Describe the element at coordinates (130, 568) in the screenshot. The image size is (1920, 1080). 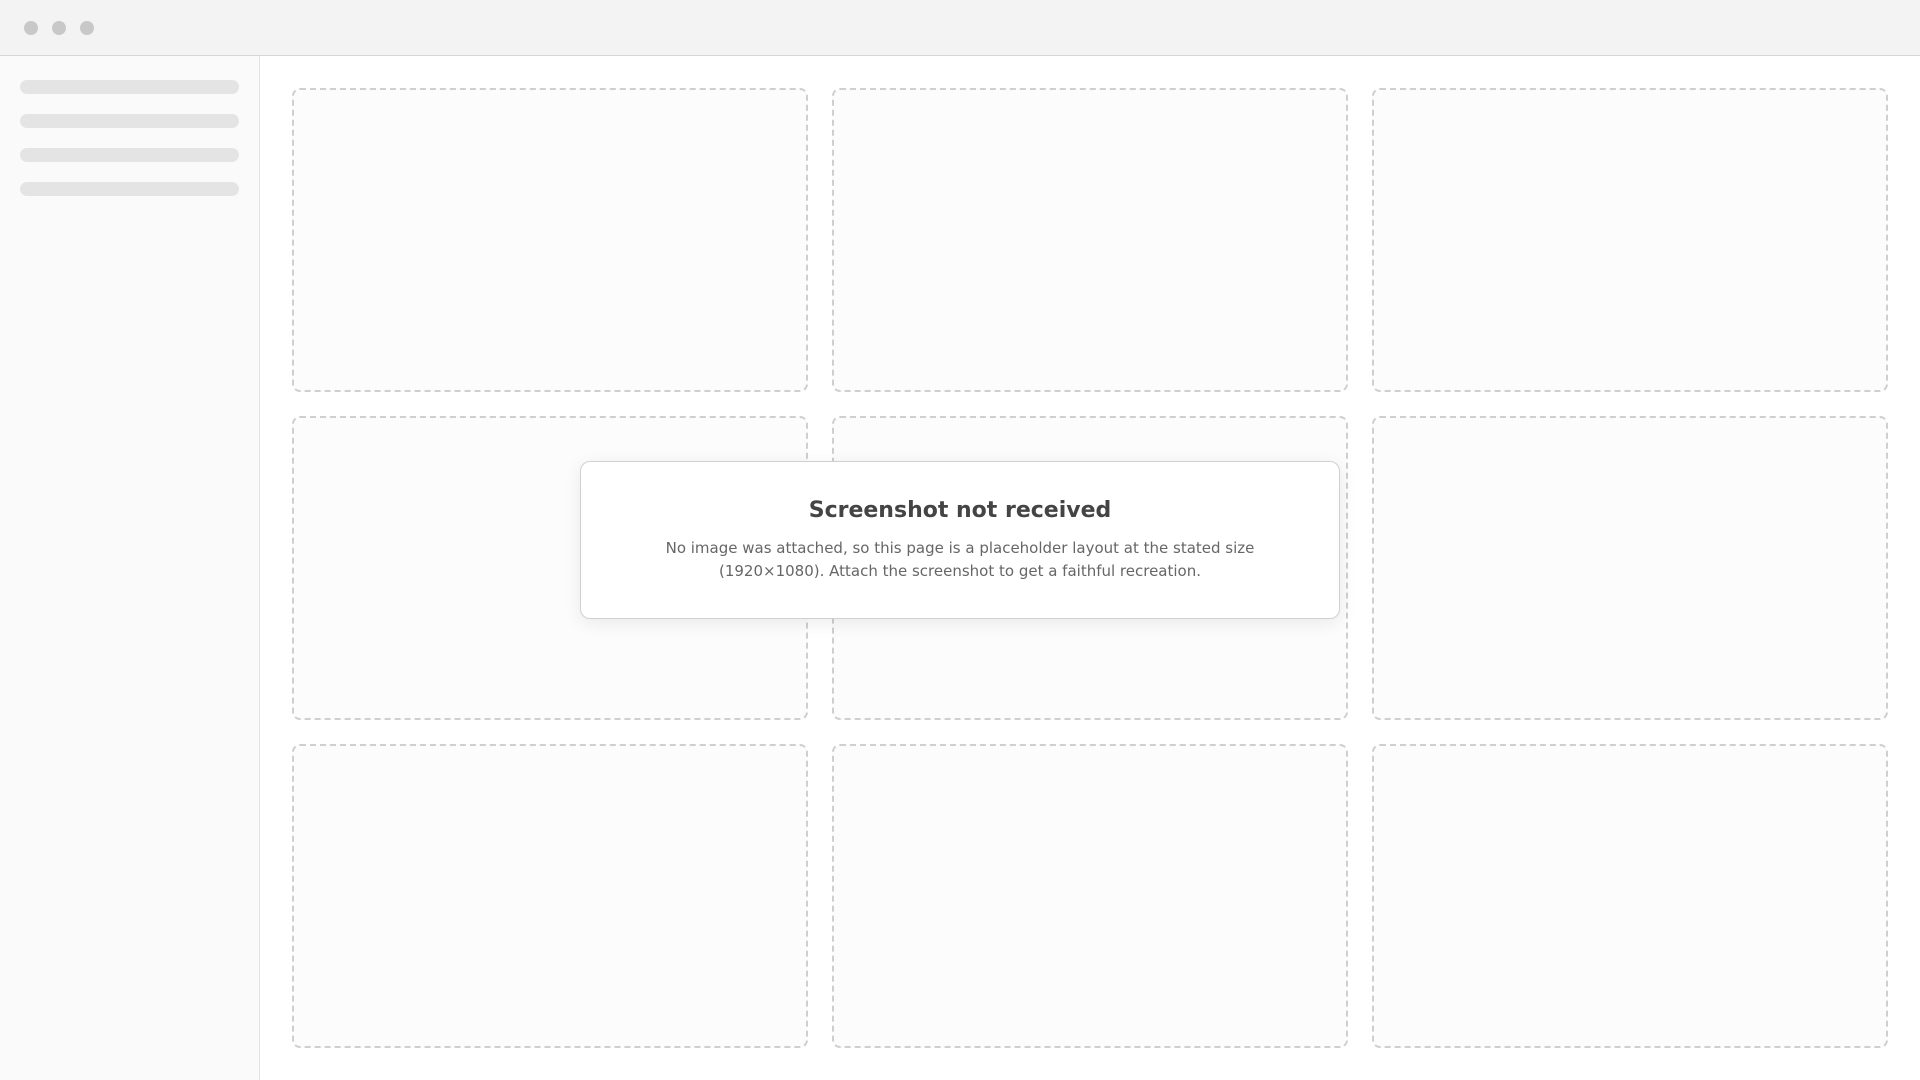
I see `sidebar-placeholder` at that location.